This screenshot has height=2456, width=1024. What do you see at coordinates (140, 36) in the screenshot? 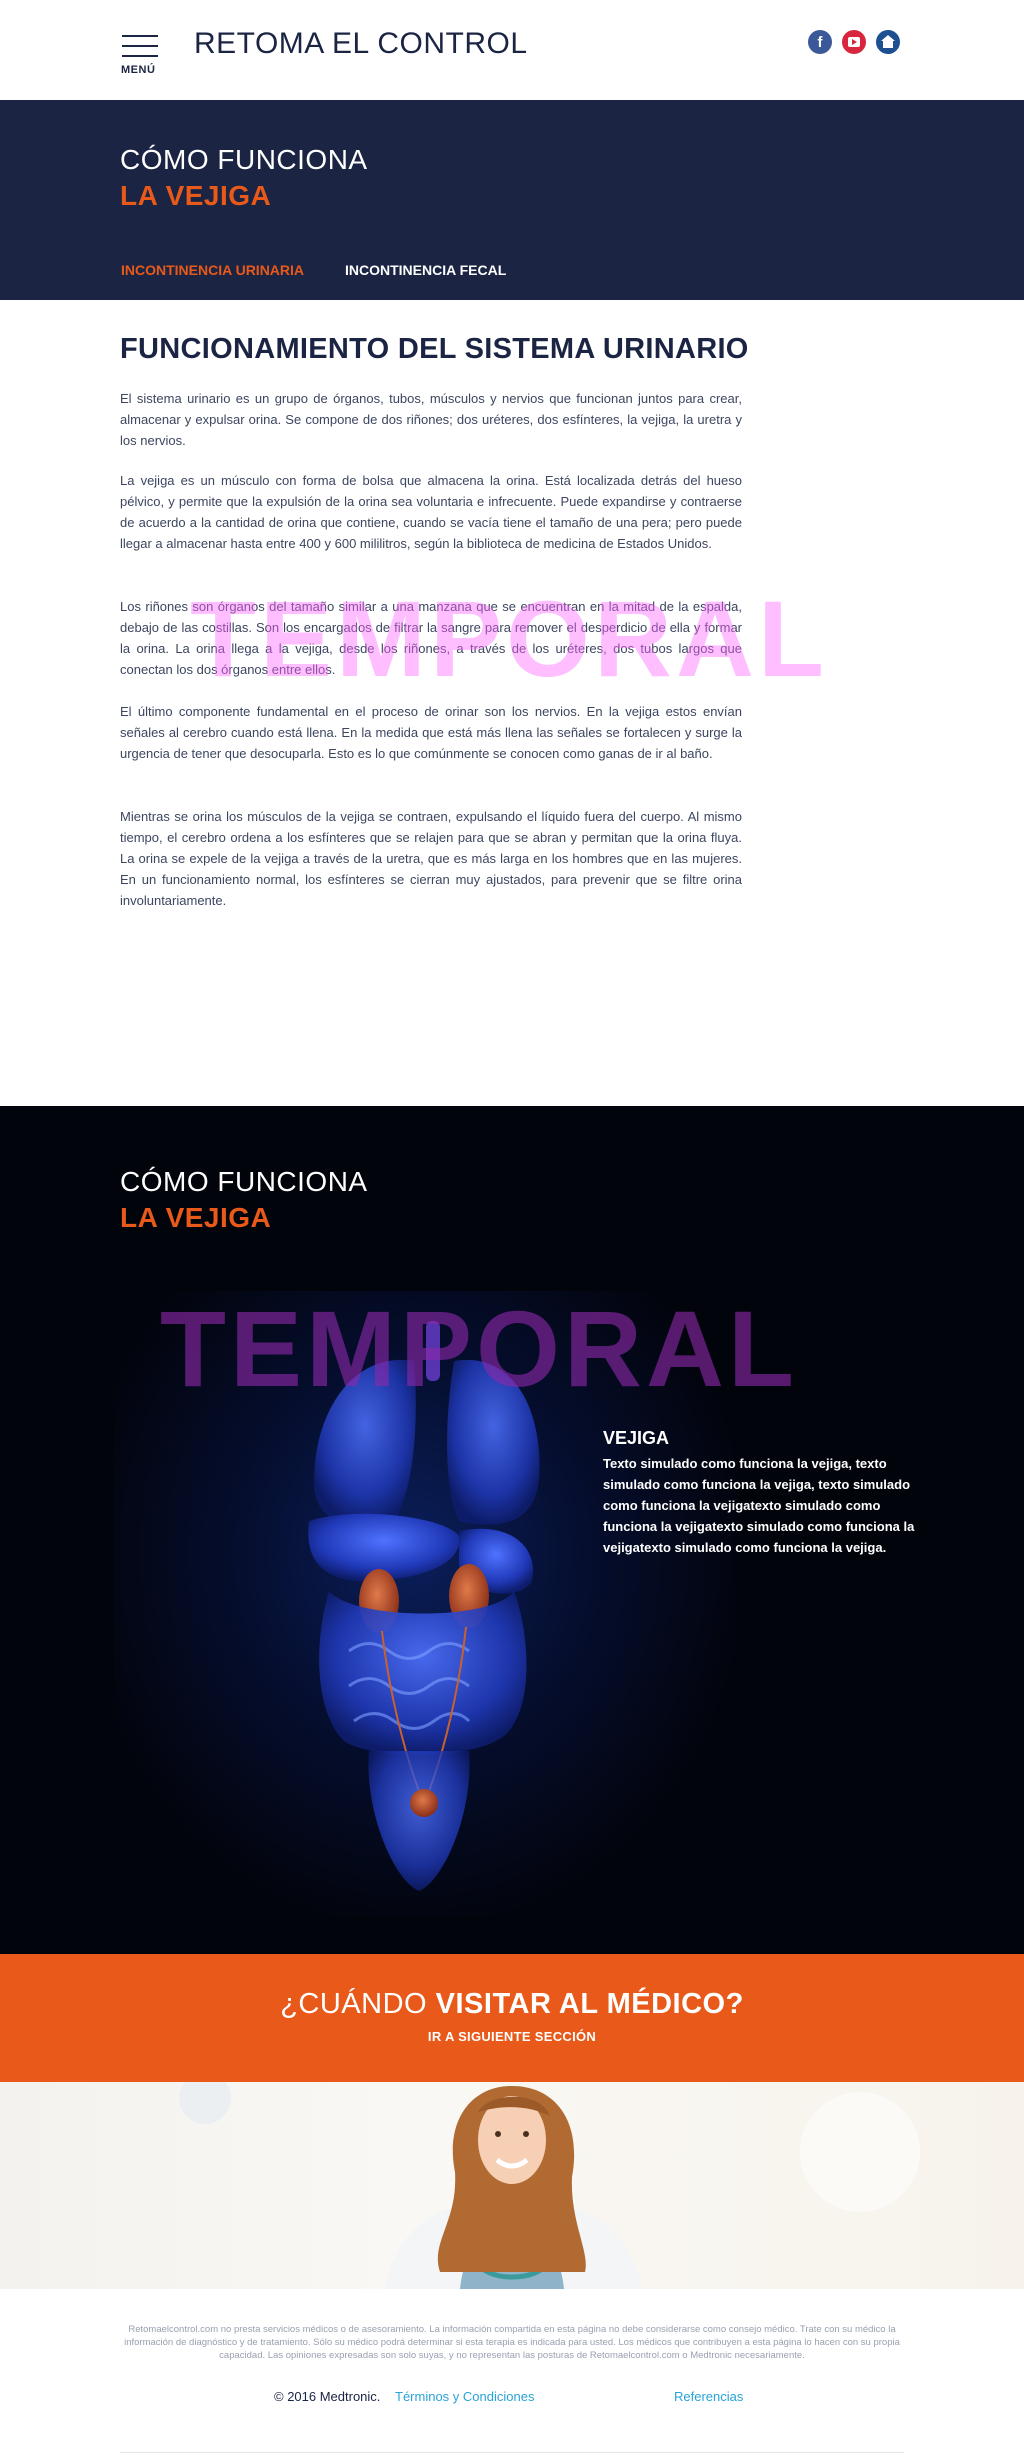
I see `hamburger-icon` at bounding box center [140, 36].